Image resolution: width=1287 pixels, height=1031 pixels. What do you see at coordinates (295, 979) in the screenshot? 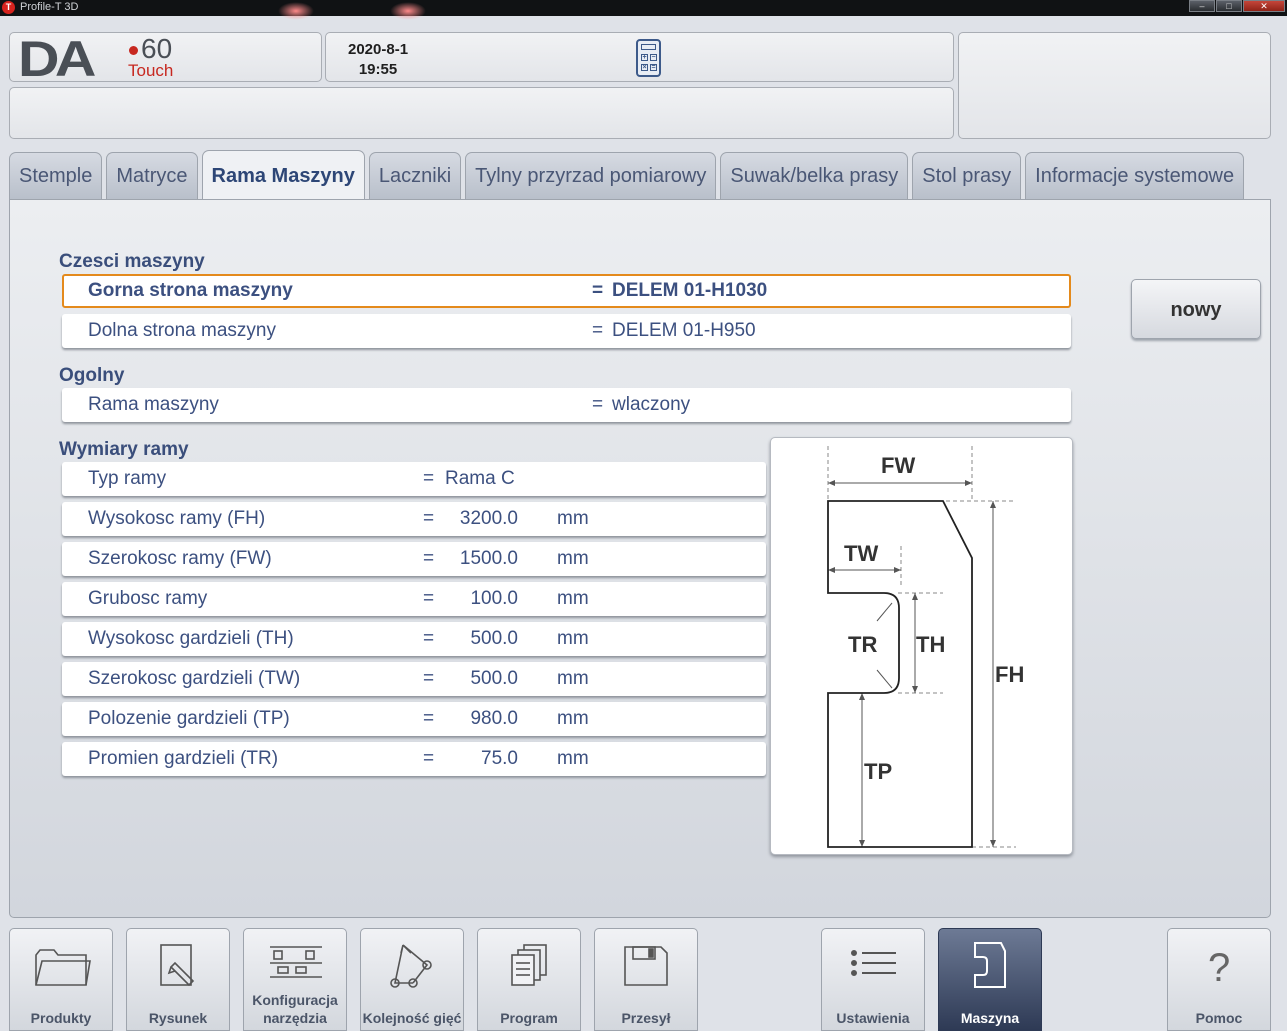
I see `nav-konfiguracja-button: Konfiguracja narzędzia` at bounding box center [295, 979].